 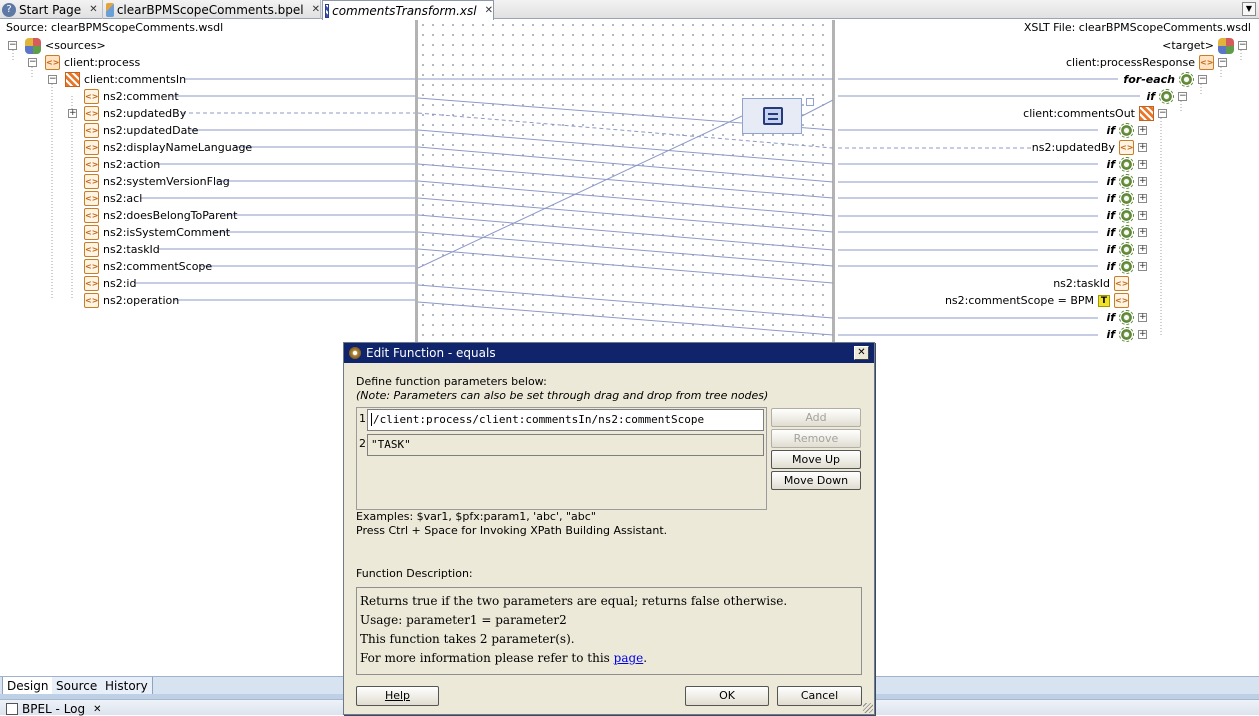 I want to click on tab-design: Design, so click(x=28, y=686).